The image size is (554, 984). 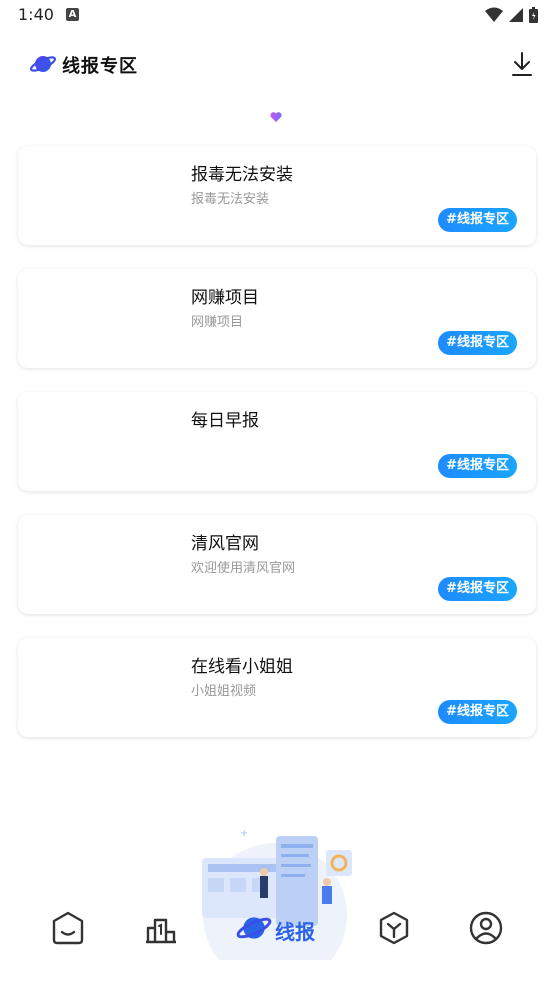 I want to click on card-title: 清风官网, so click(x=225, y=544).